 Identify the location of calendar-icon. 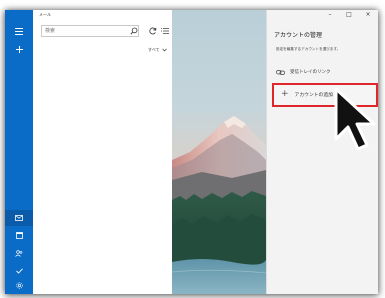
(19, 236).